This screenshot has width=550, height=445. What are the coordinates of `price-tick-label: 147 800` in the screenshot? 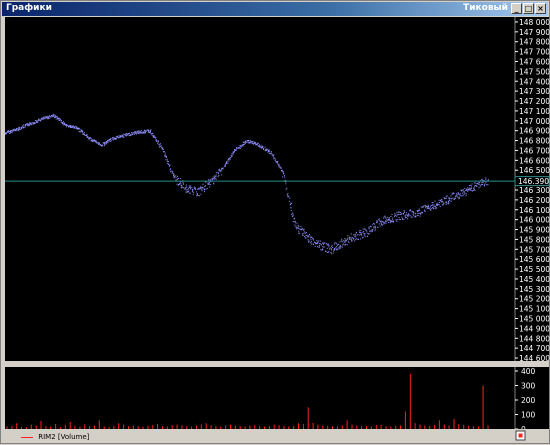 It's located at (534, 42).